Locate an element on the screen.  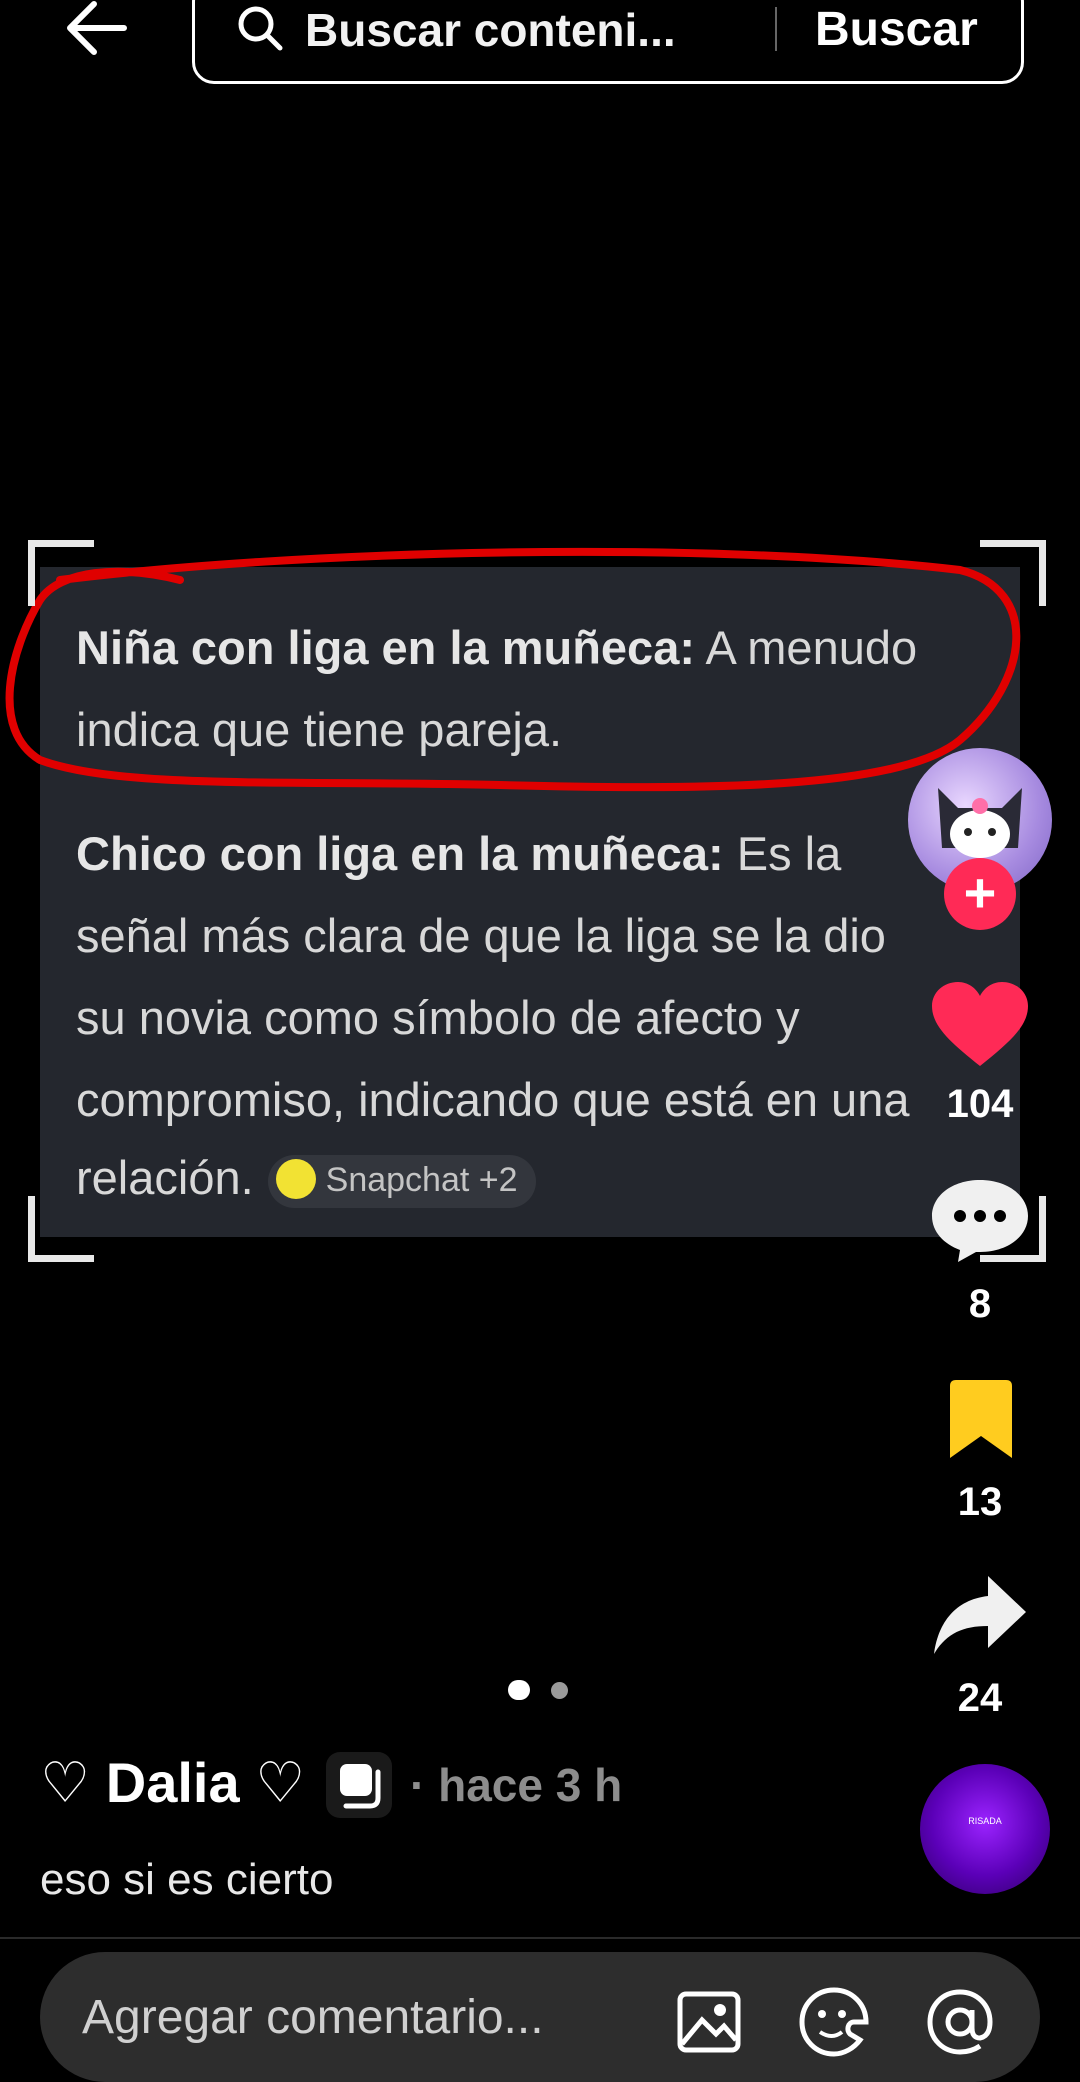
search-icon is located at coordinates (260, 28).